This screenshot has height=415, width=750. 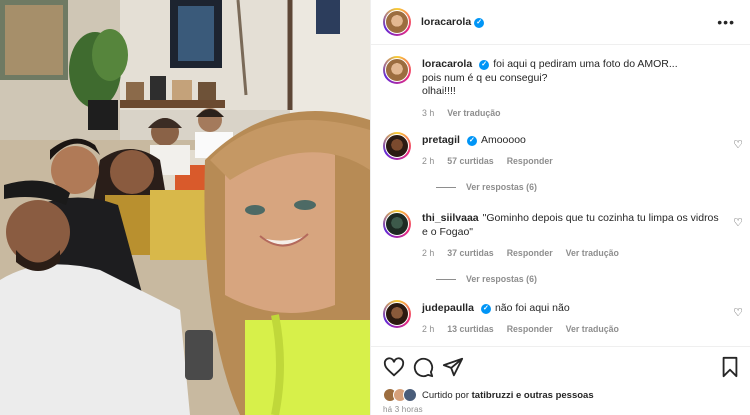 I want to click on liked-suffix: e outras pessoas, so click(x=555, y=395).